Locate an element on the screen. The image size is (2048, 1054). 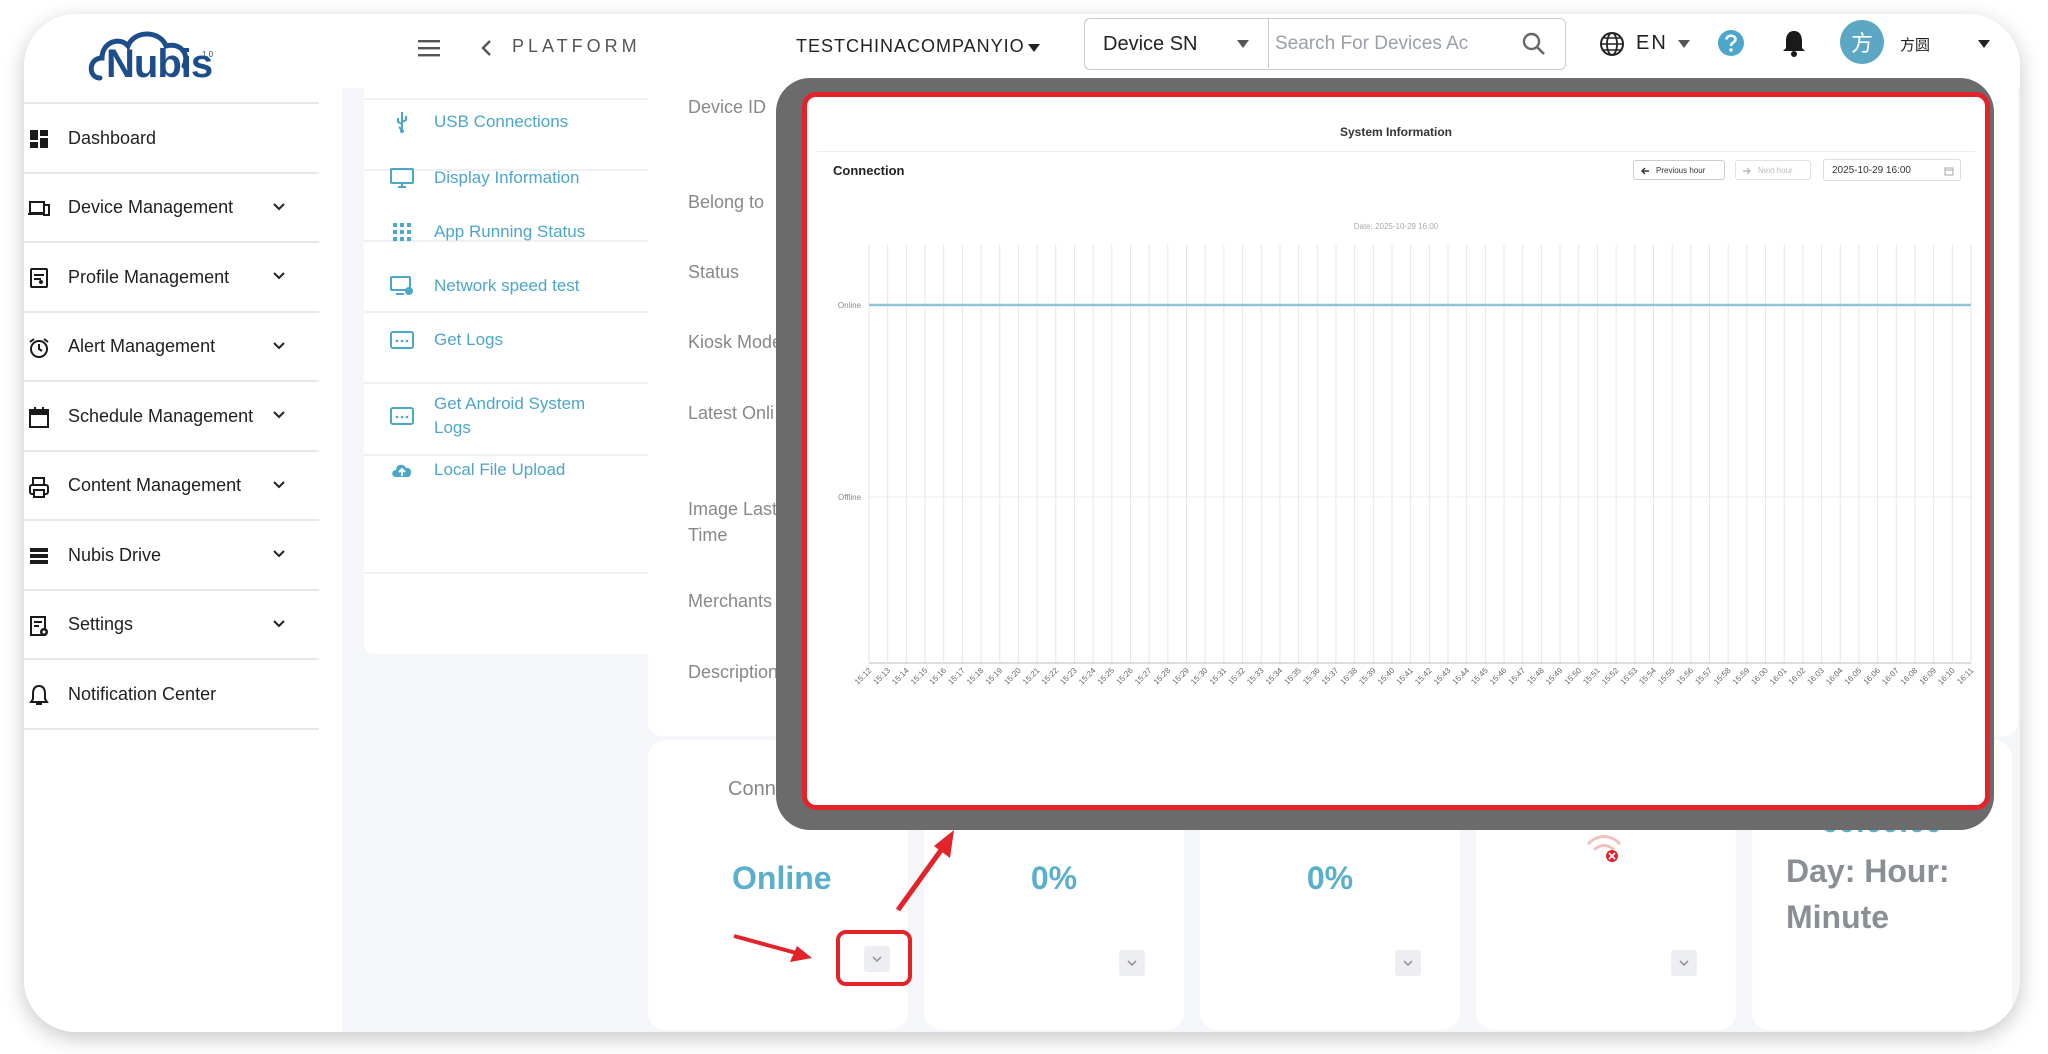
chevron-left-icon is located at coordinates (487, 48).